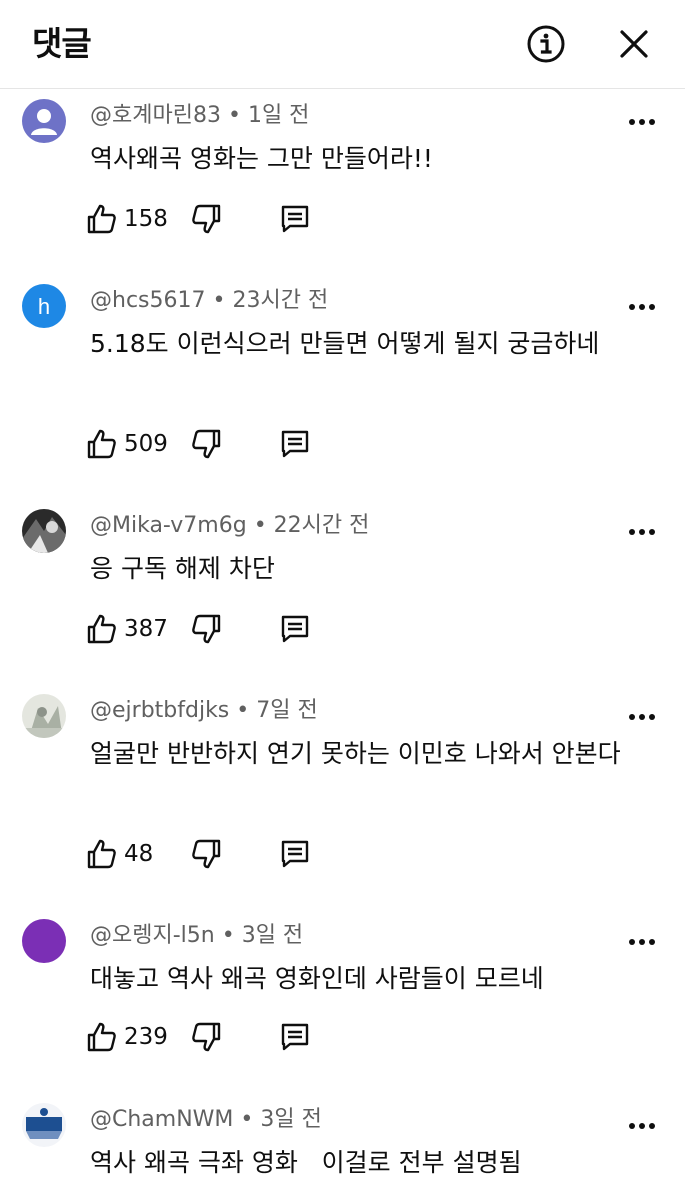 Image resolution: width=685 pixels, height=1200 pixels. I want to click on comment-meta: @ChamNWM • 3일 전, so click(206, 1120).